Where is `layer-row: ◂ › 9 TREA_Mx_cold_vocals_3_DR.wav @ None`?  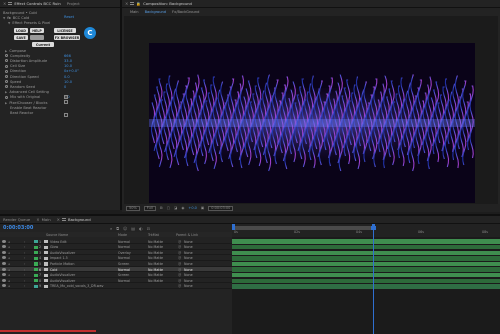
layer-row: ◂ › 9 TREA_Mx_cold_vocals_3_DR.wav @ None is located at coordinates (116, 286).